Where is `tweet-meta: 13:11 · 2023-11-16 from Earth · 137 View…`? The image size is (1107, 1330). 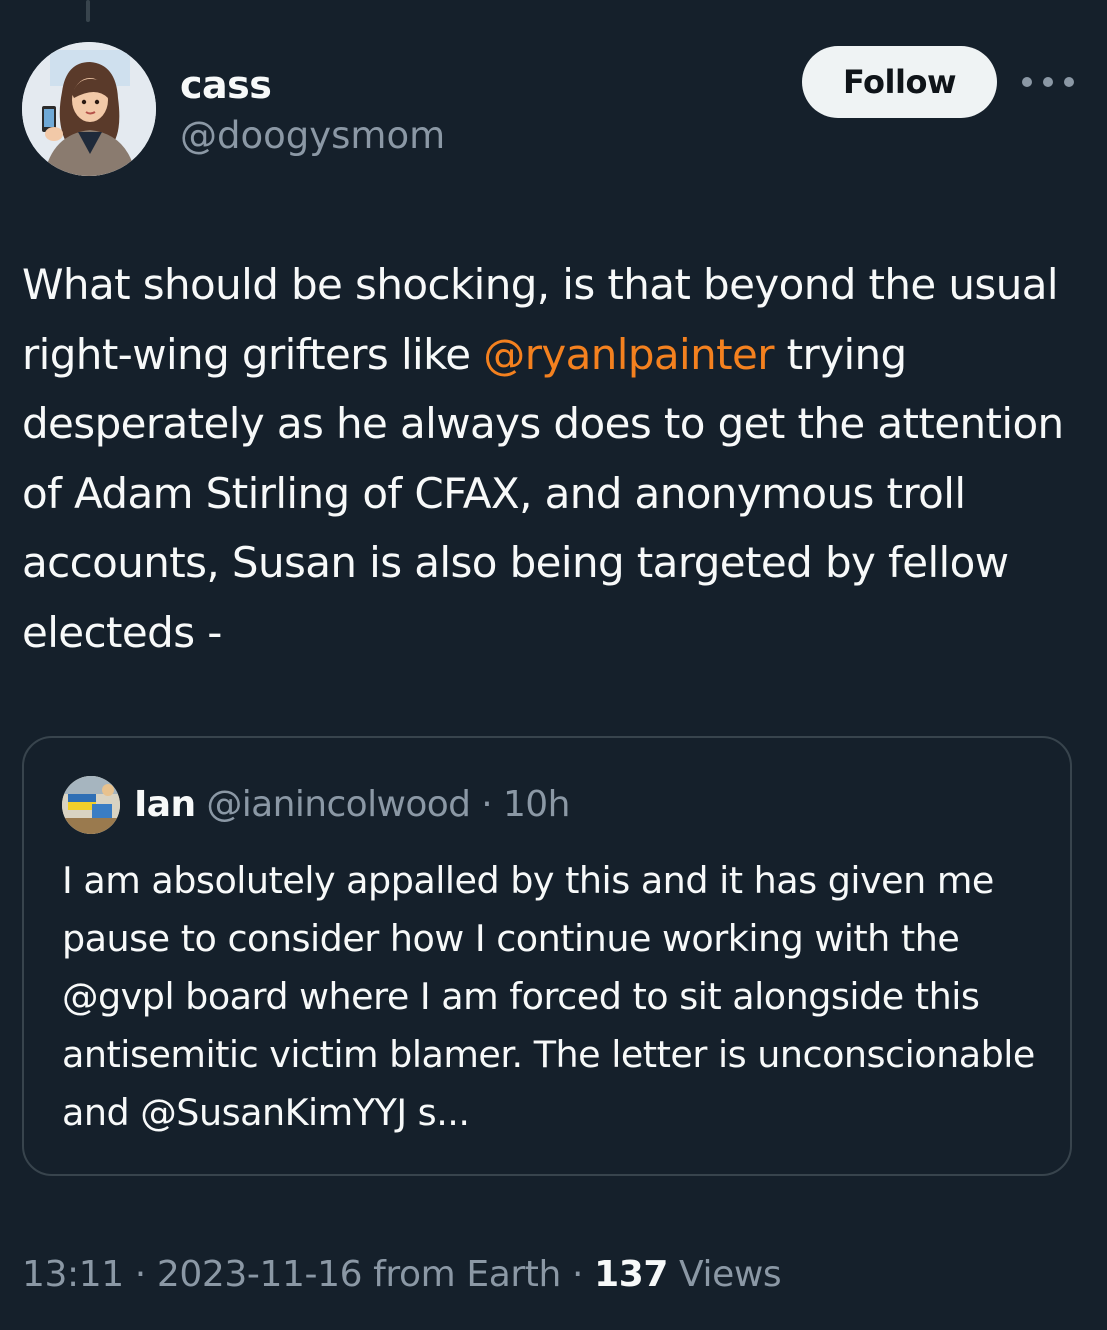 tweet-meta: 13:11 · 2023-11-16 from Earth · 137 View… is located at coordinates (402, 1275).